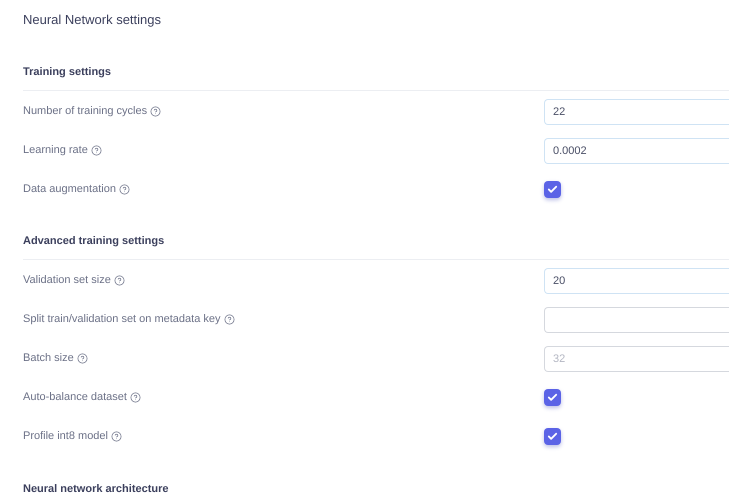 Image resolution: width=729 pixels, height=499 pixels. What do you see at coordinates (93, 241) in the screenshot?
I see `section-heading: Advanced training settings` at bounding box center [93, 241].